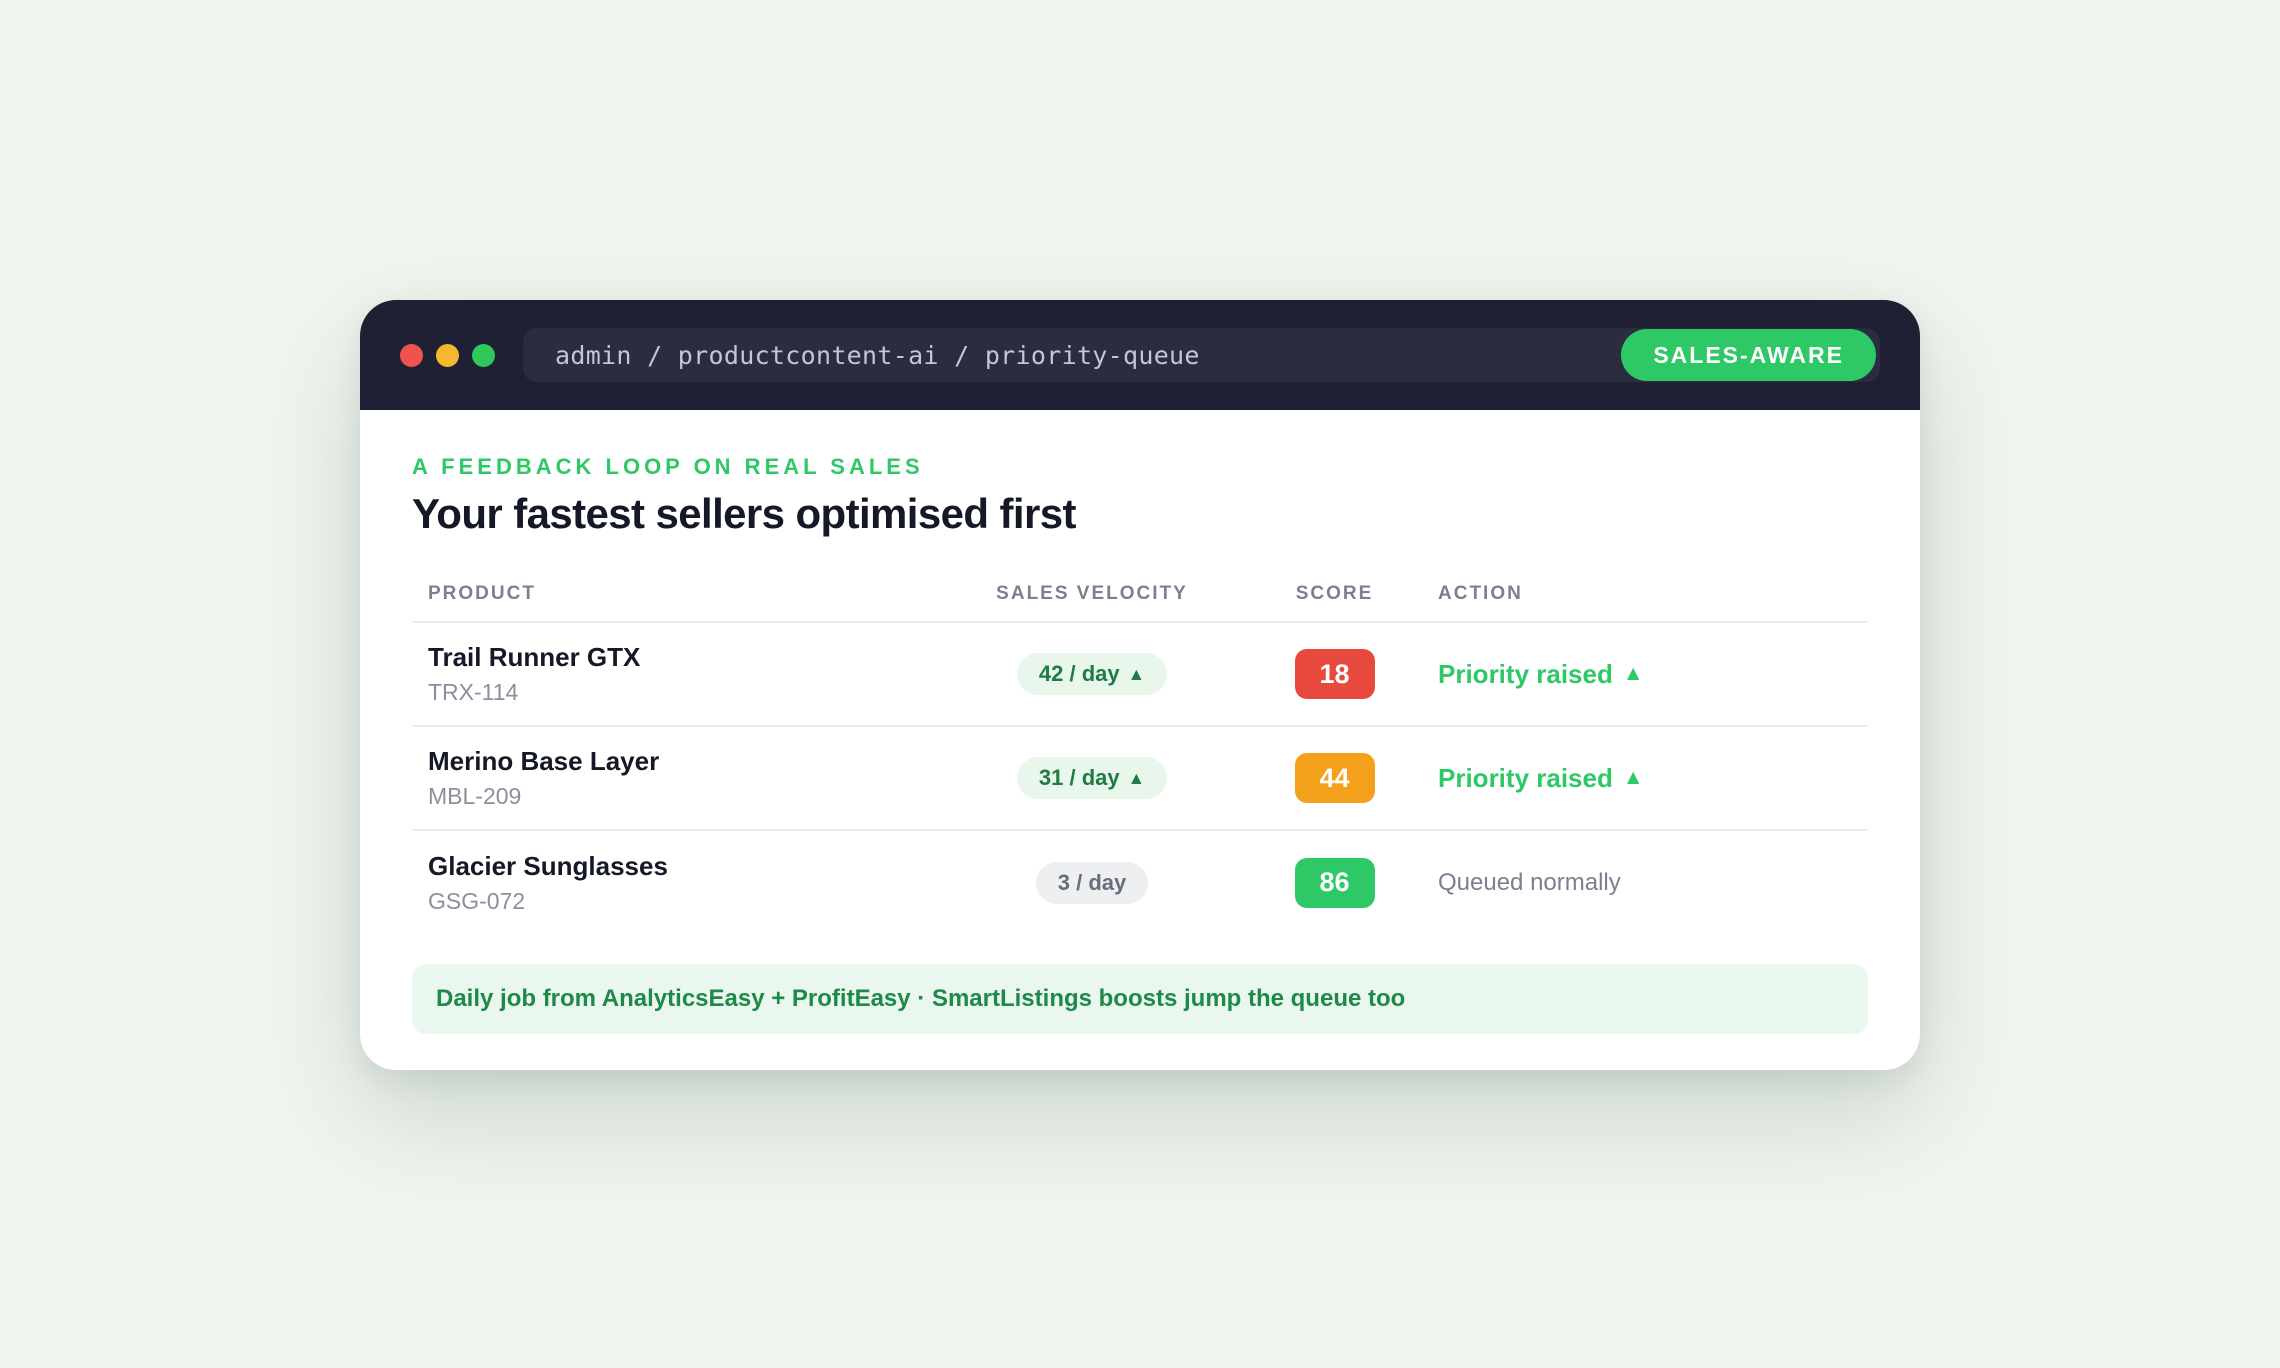 The height and width of the screenshot is (1368, 2280). I want to click on product-sku: TRX-114, so click(473, 692).